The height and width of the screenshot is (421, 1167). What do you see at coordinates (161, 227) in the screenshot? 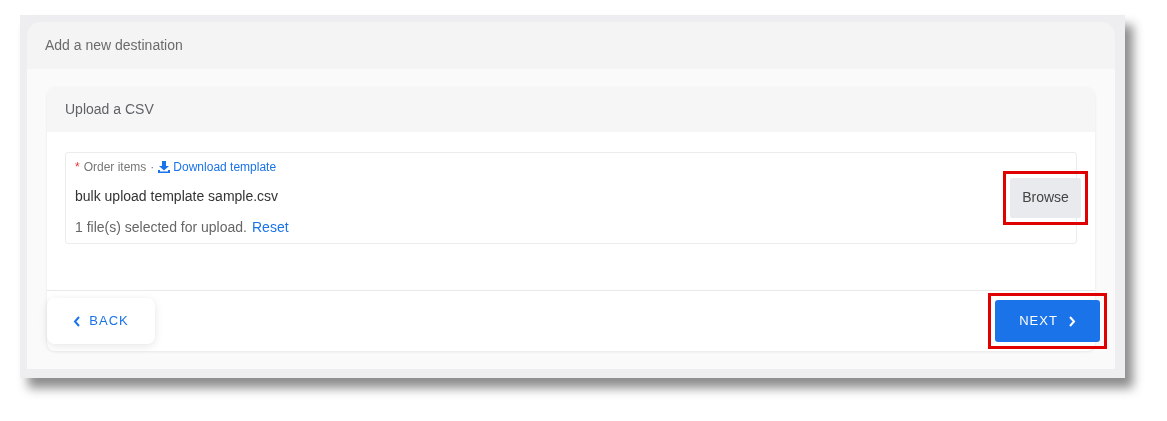
I see `upload-status: 1 file(s) selected for upload.` at bounding box center [161, 227].